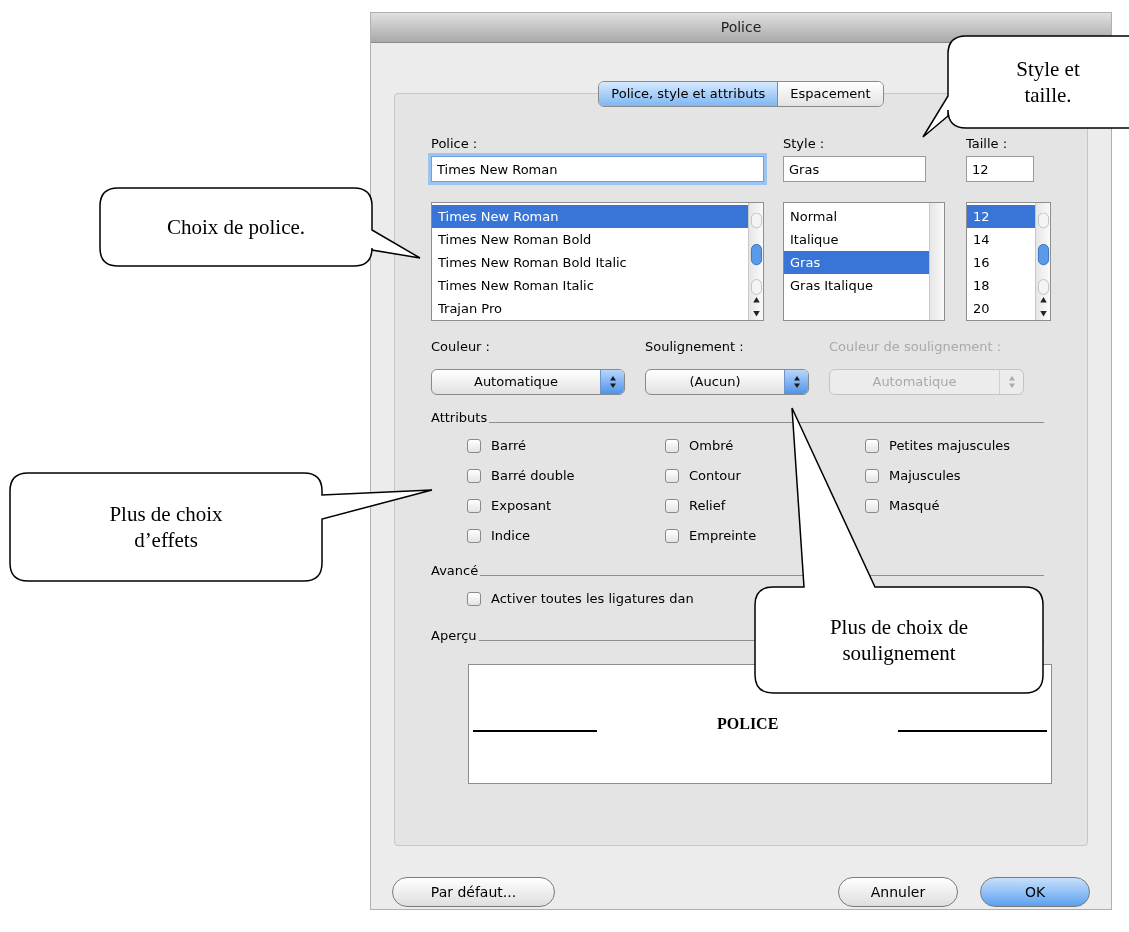  Describe the element at coordinates (748, 723) in the screenshot. I see `preview-text: POLICE` at that location.